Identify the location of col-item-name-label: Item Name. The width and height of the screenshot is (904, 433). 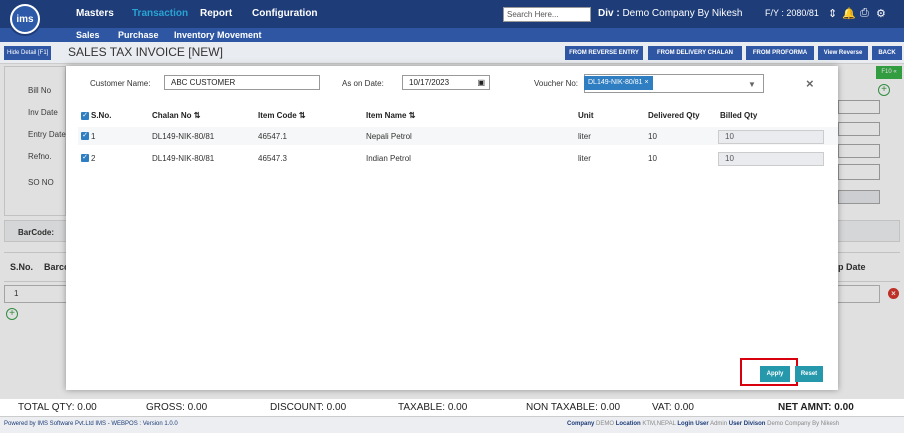
(386, 115).